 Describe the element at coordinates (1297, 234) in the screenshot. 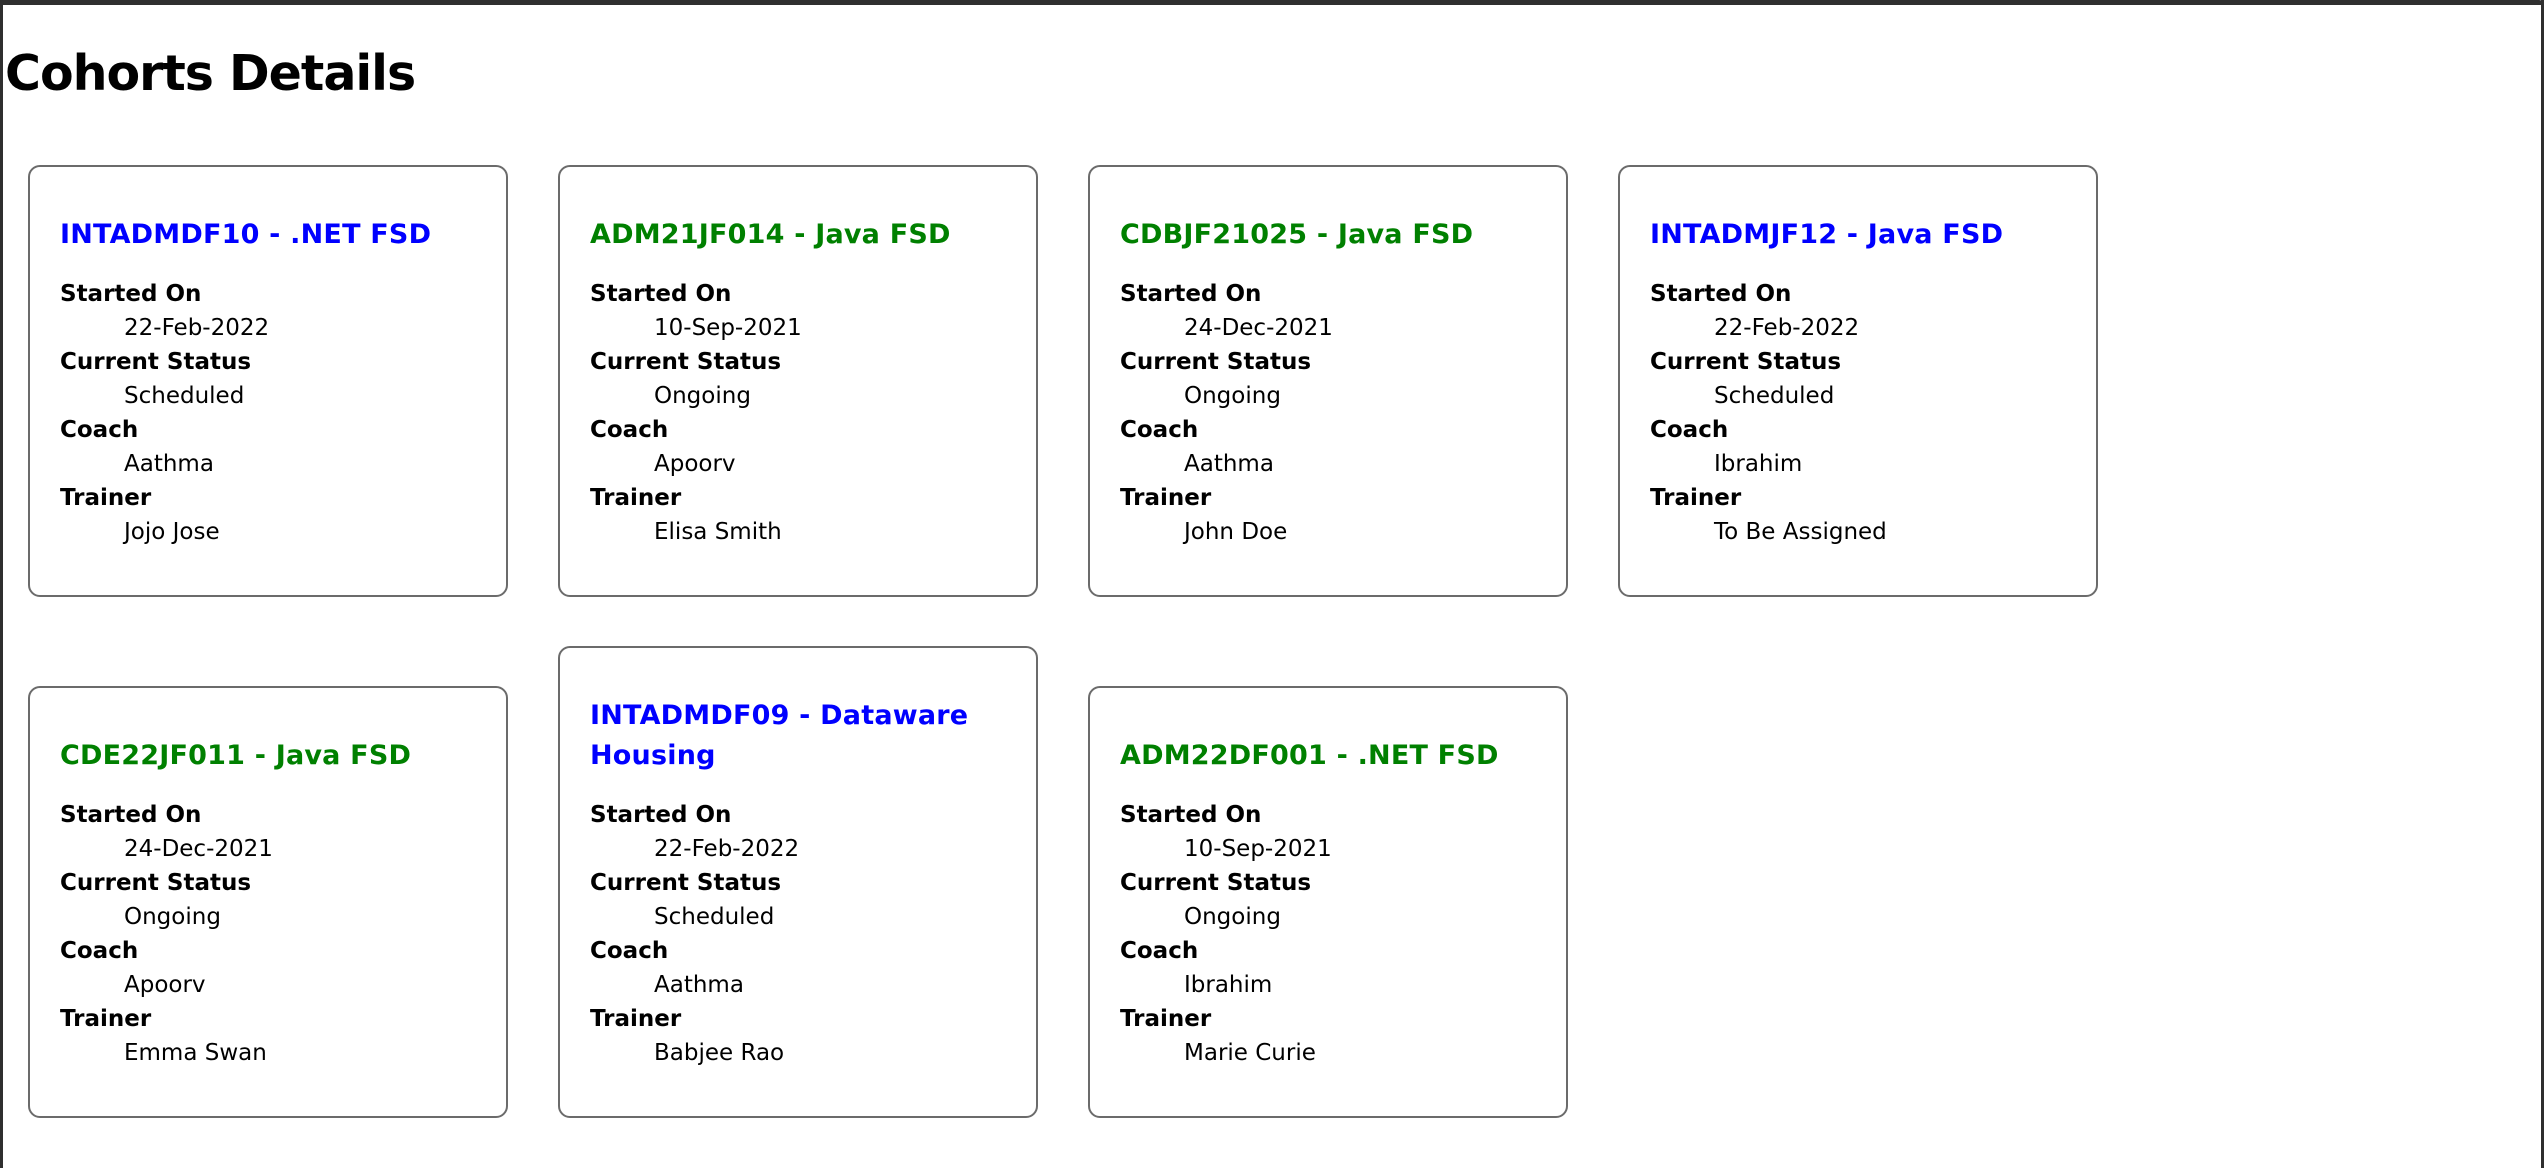

I see `cohort-title: CDBJF21025 - Java FSD` at that location.